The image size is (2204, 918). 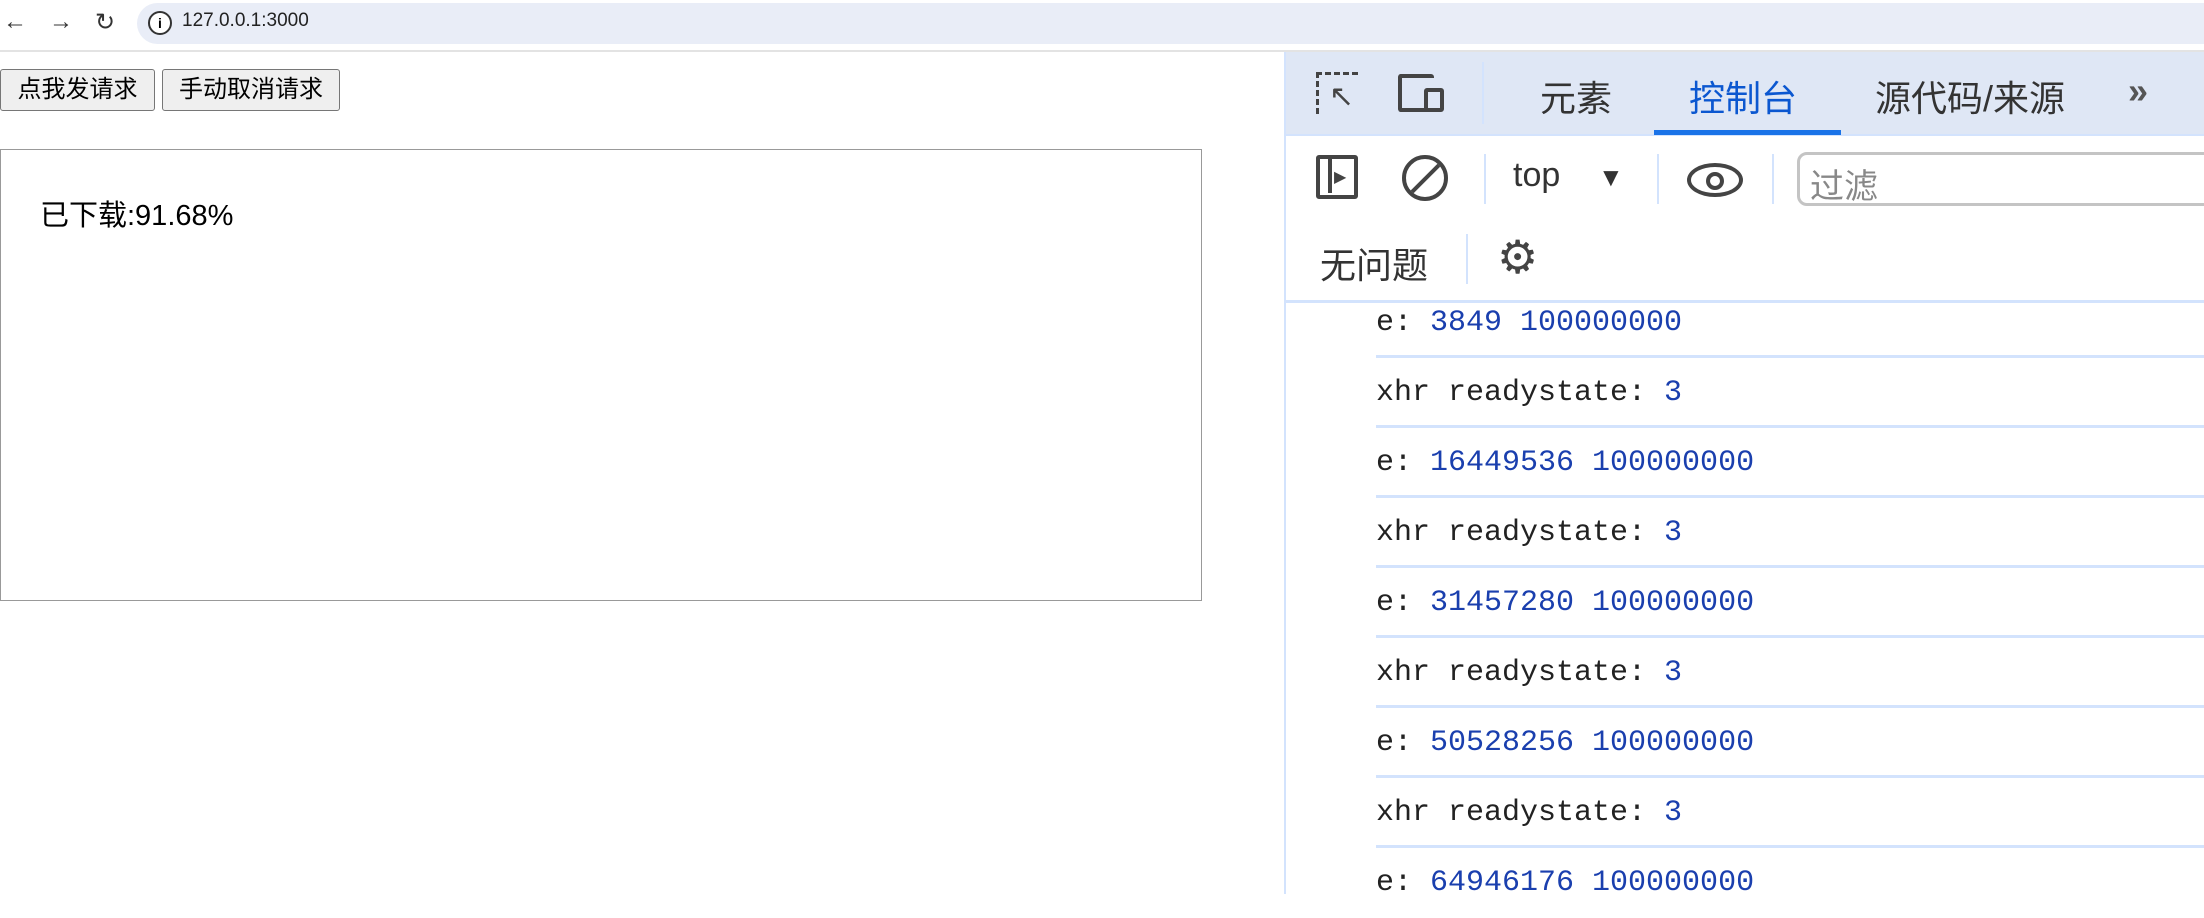 What do you see at coordinates (1747, 132) in the screenshot?
I see `active-tab-indicator` at bounding box center [1747, 132].